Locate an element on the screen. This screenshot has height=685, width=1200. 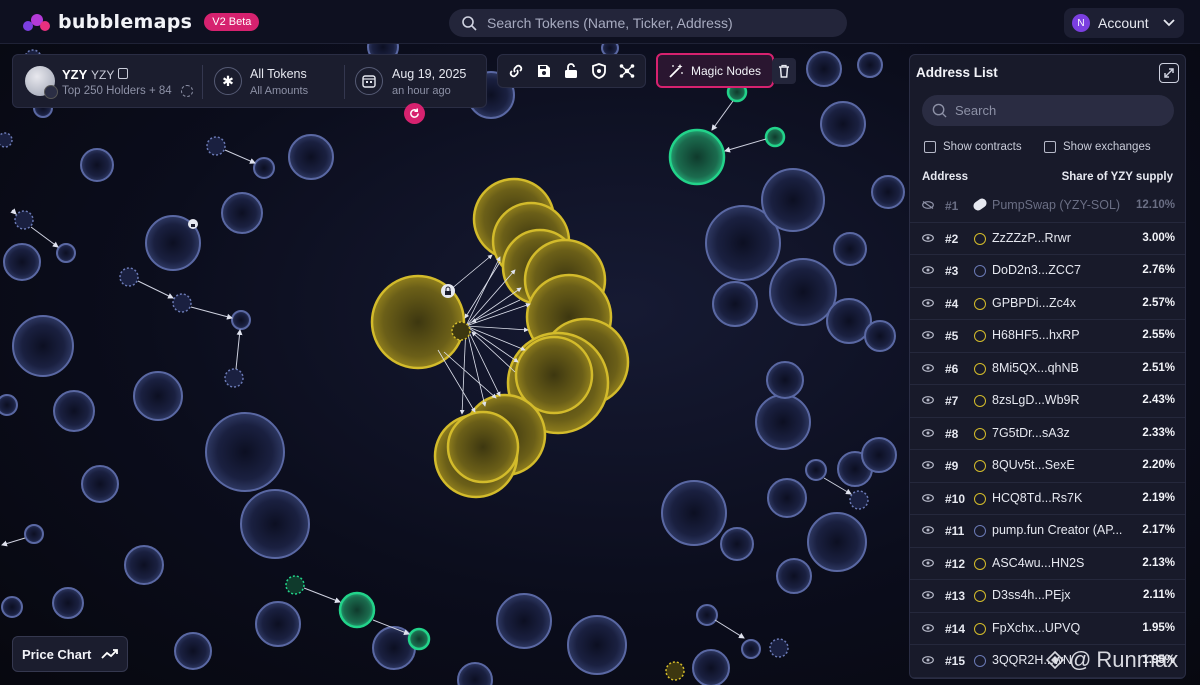
row-share: 2.51% is located at coordinates (1158, 367).